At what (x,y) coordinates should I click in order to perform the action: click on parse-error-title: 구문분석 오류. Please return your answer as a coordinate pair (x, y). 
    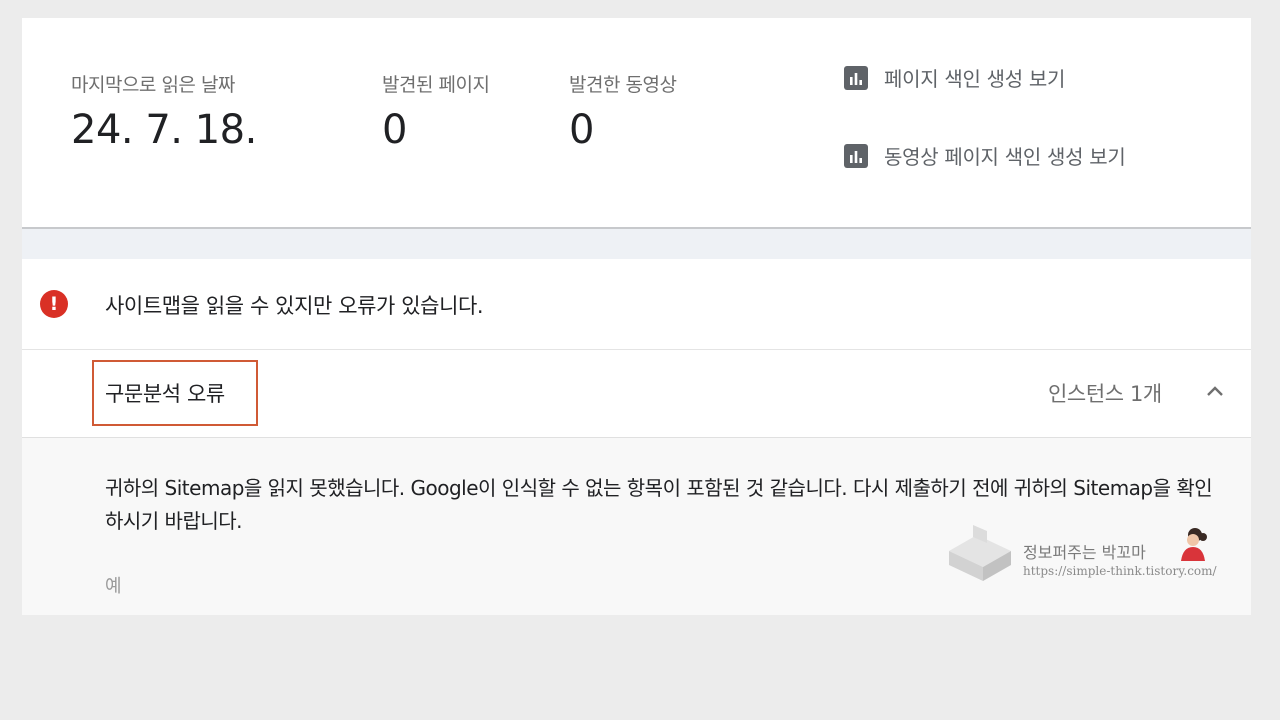
    Looking at the image, I should click on (165, 394).